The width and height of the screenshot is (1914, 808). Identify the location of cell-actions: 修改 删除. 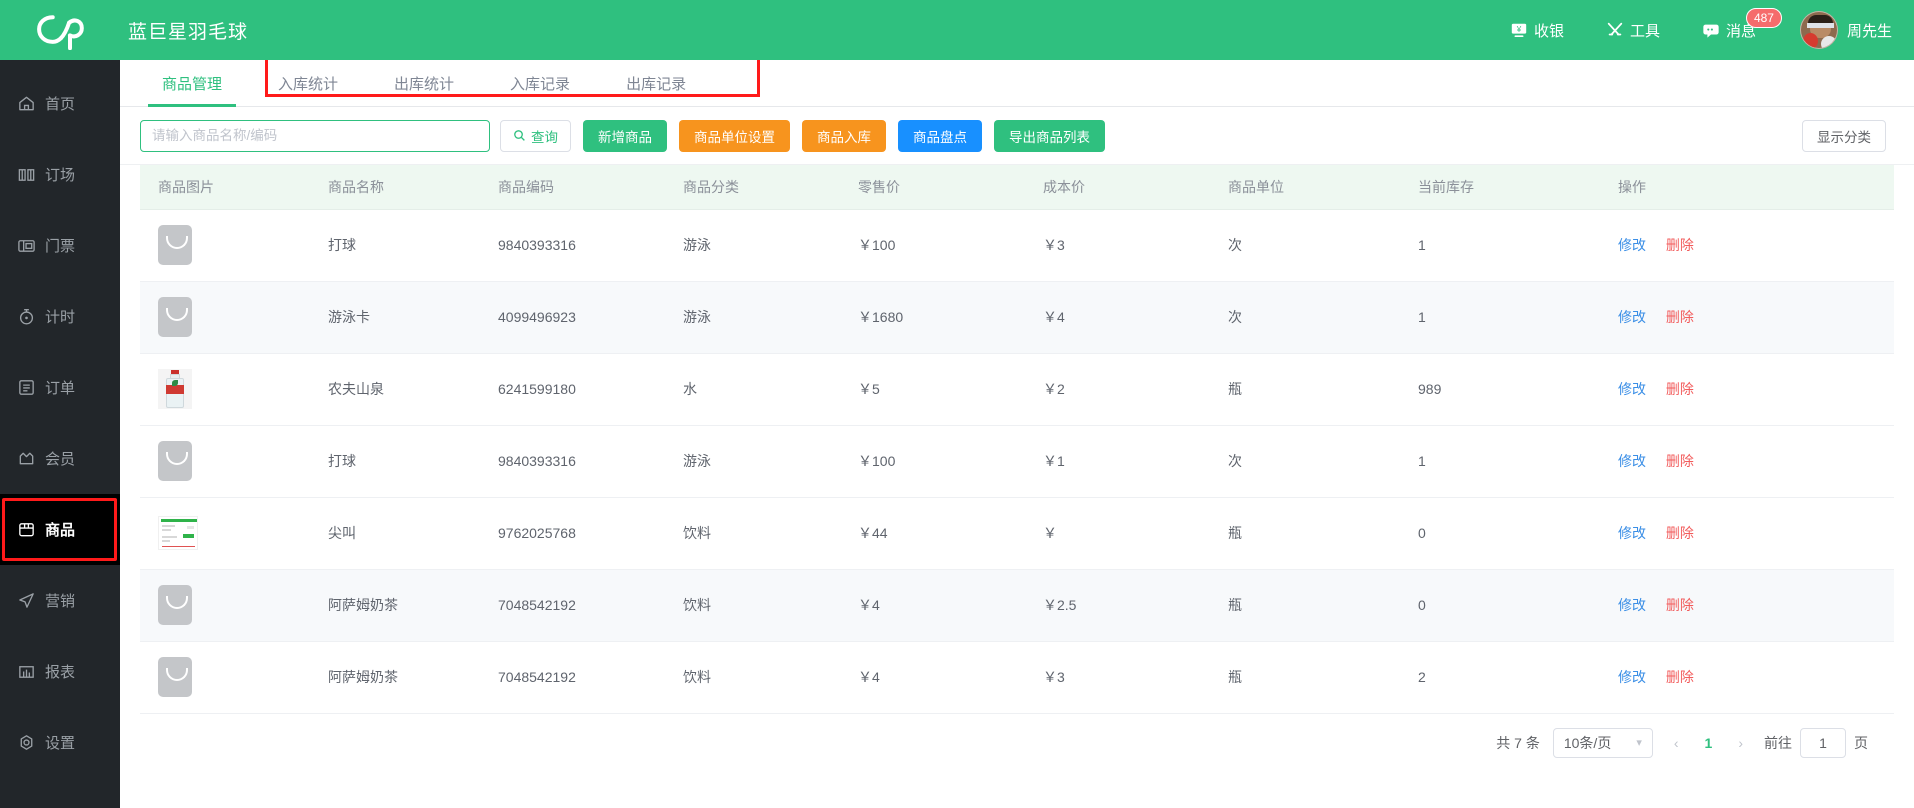
(1747, 461).